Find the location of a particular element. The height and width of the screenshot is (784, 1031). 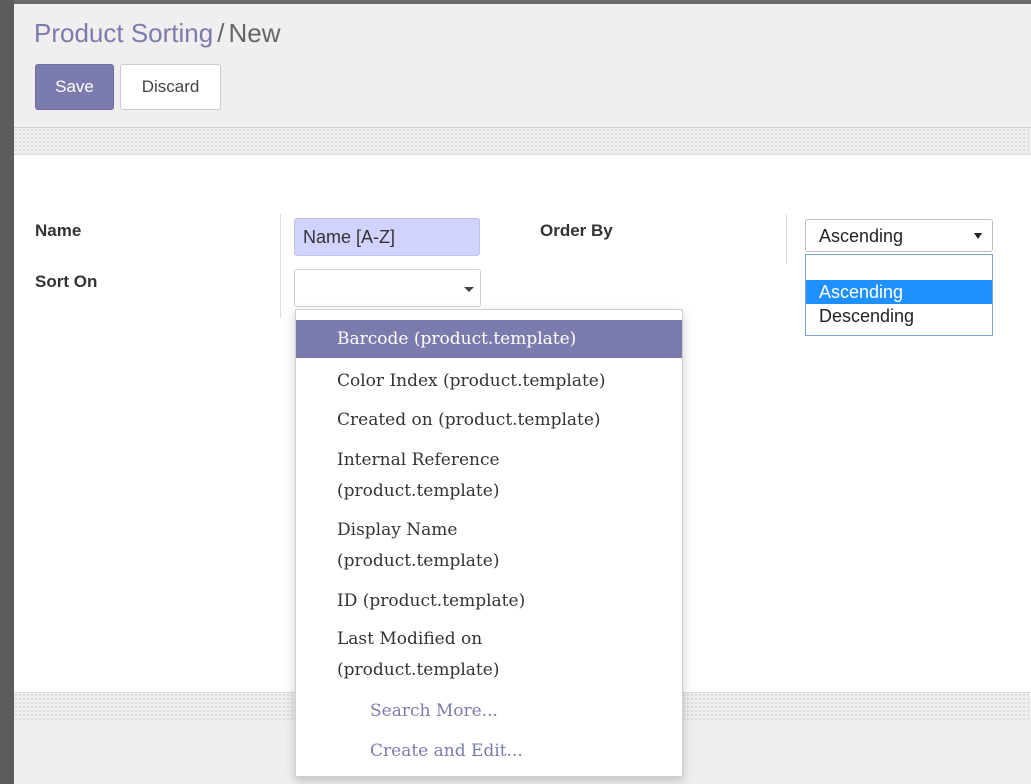

order-option-descending: Descending is located at coordinates (899, 316).